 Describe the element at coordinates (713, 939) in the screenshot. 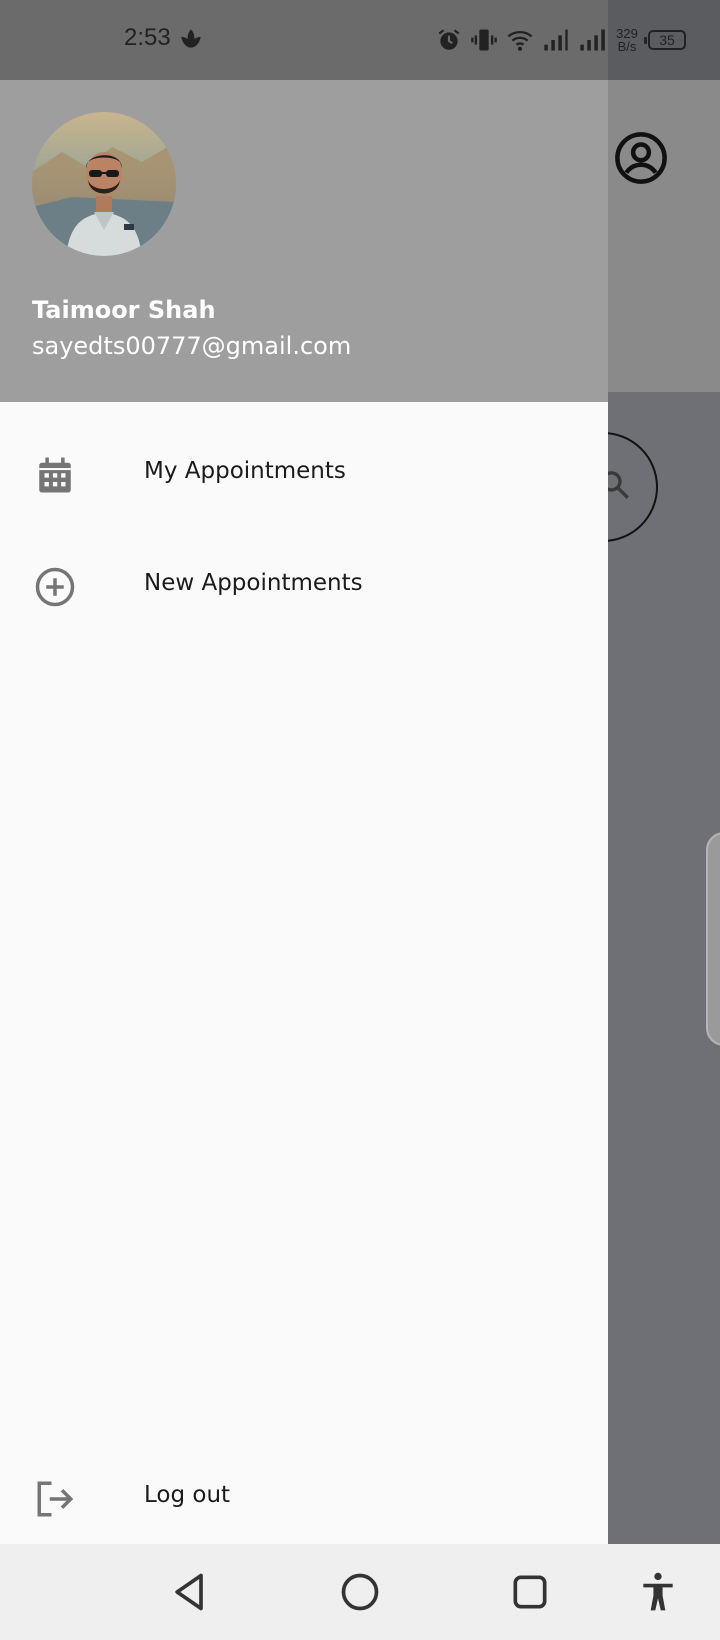

I see `background-card` at that location.